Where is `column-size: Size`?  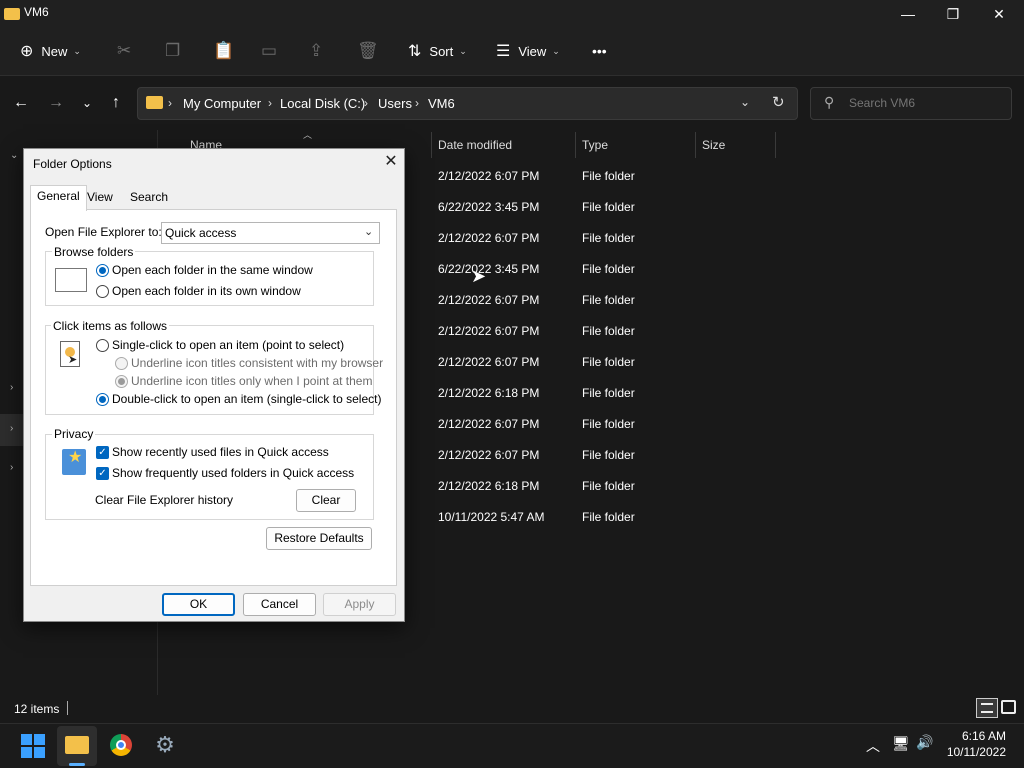 column-size: Size is located at coordinates (713, 145).